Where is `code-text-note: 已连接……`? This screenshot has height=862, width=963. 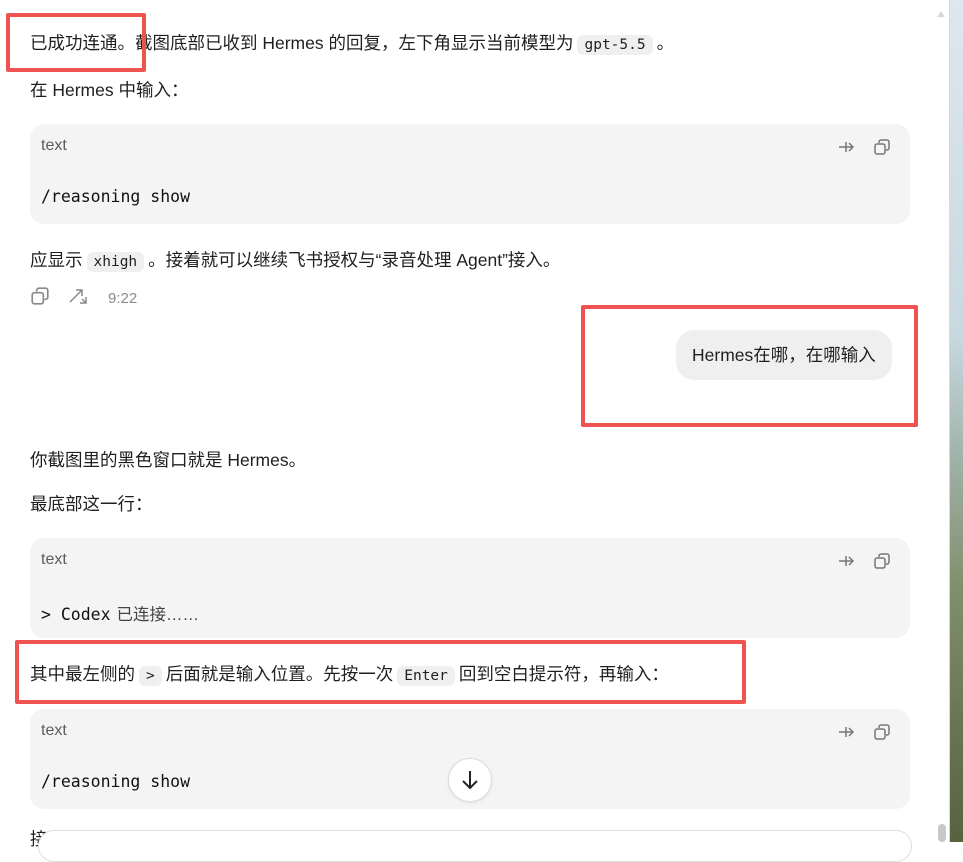 code-text-note: 已连接…… is located at coordinates (158, 615).